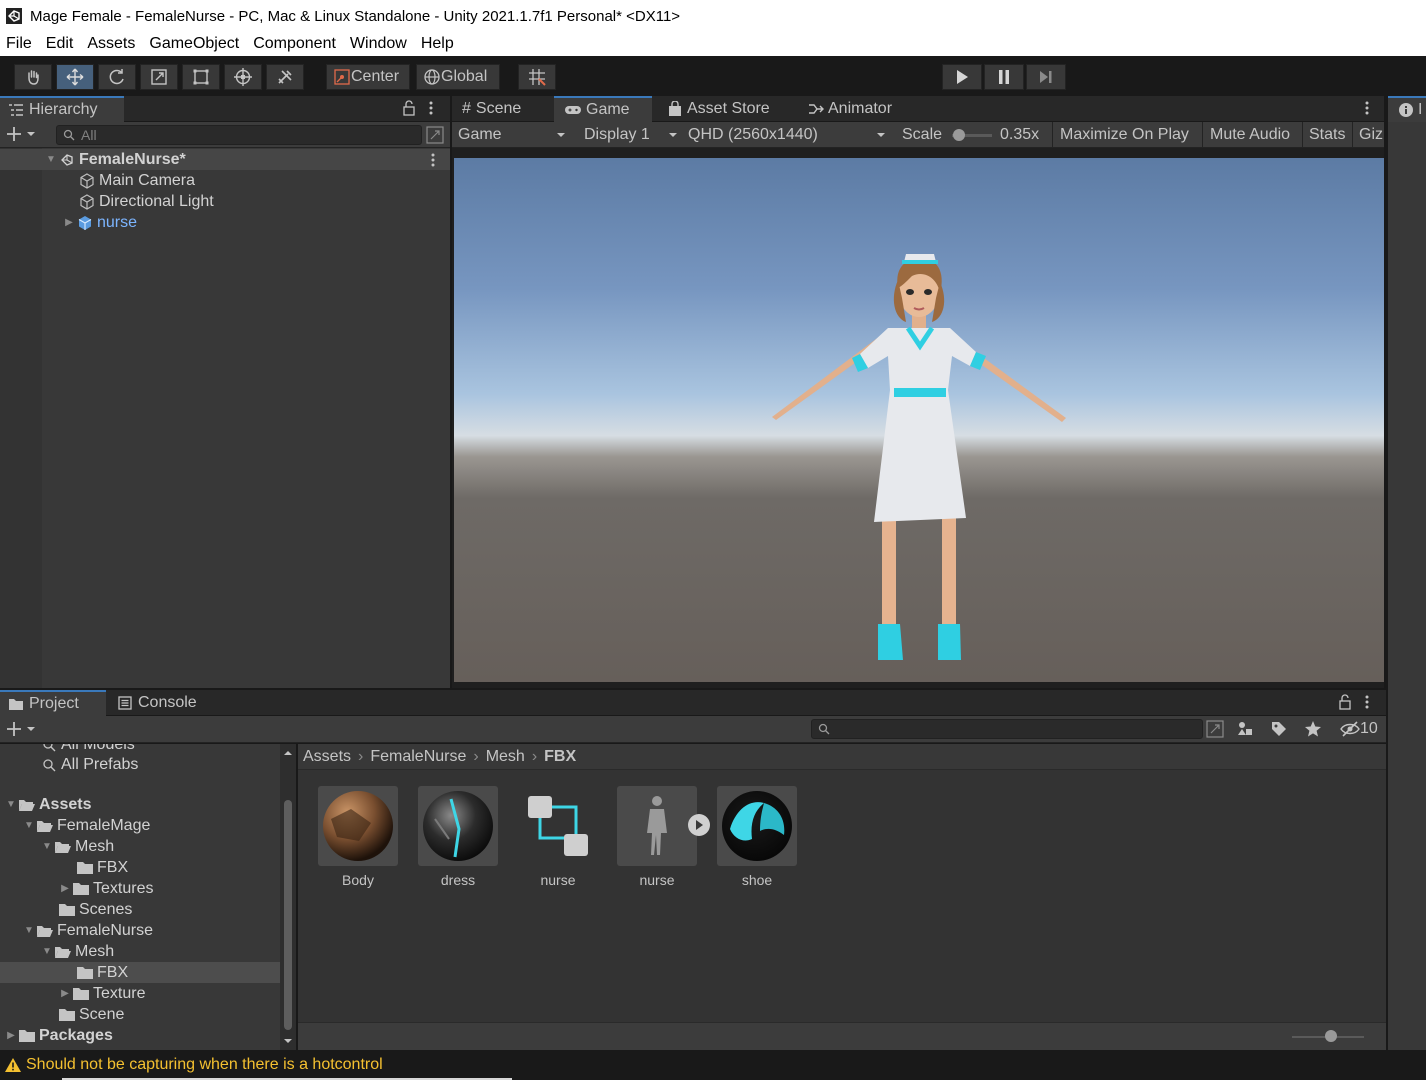 The image size is (1426, 1080). I want to click on tree-item-fbx: FBX, so click(64, 867).